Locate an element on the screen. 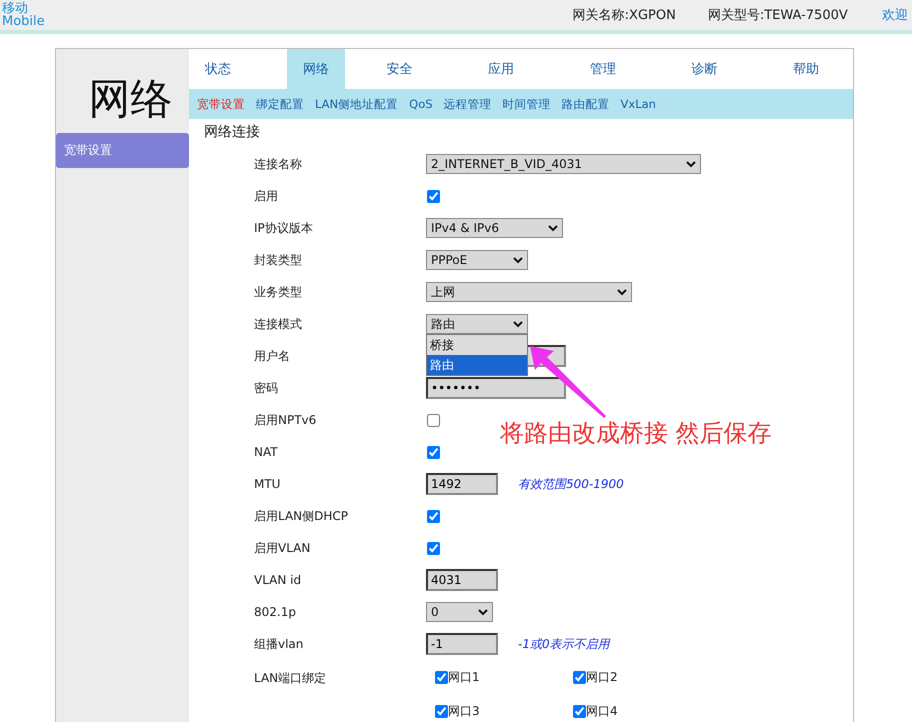  field-label: 密码 is located at coordinates (266, 388).